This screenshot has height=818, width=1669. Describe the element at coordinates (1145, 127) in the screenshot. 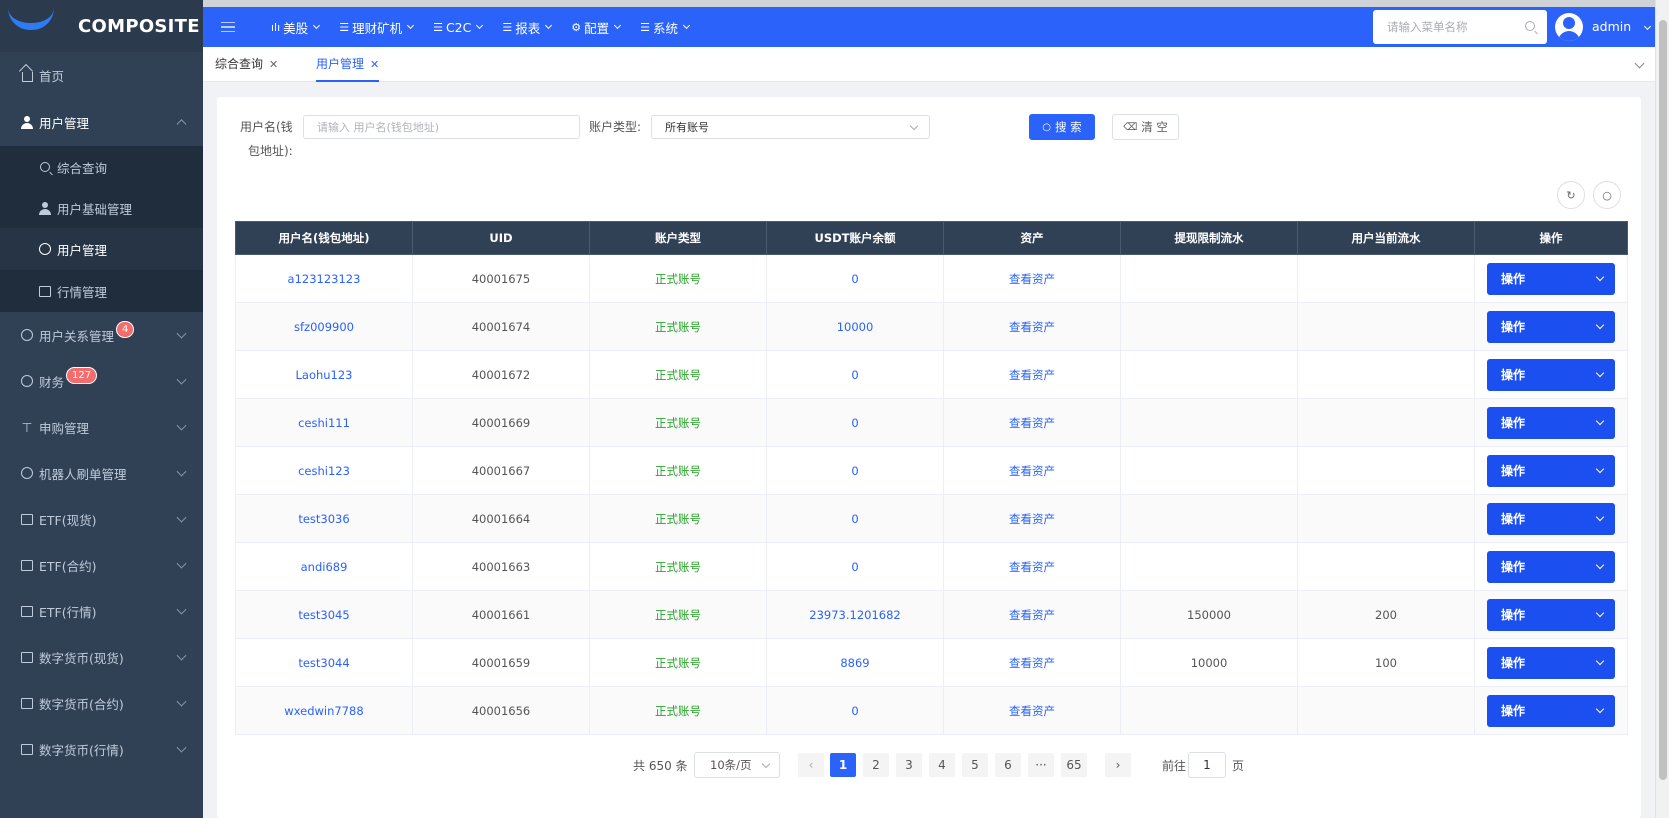

I see `clear-button: ⌫ 清 空` at that location.